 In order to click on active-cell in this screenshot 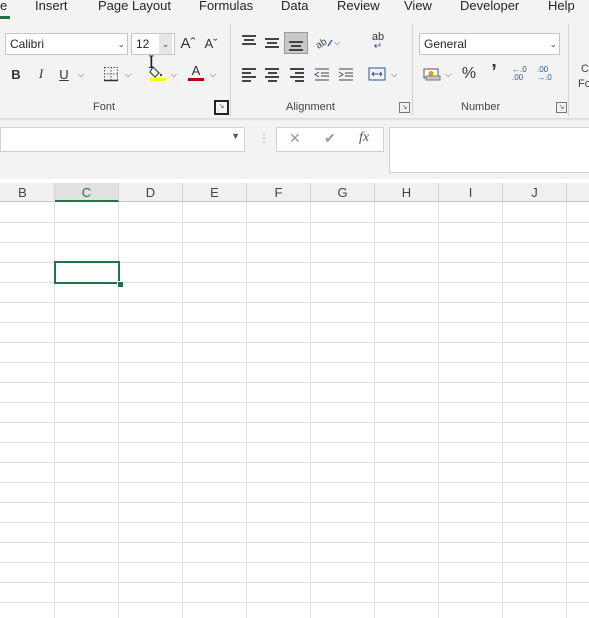, I will do `click(87, 272)`.